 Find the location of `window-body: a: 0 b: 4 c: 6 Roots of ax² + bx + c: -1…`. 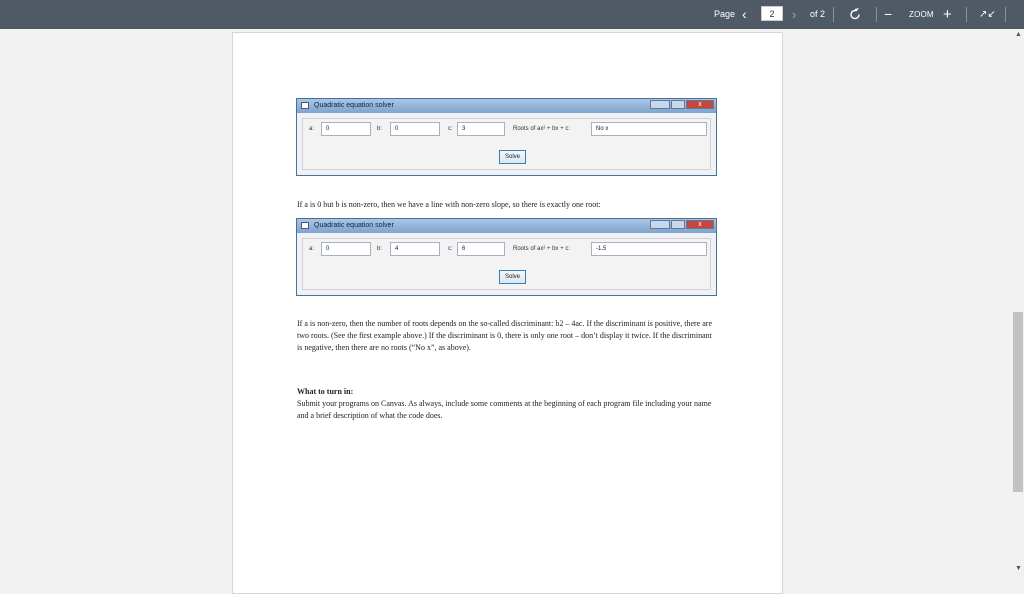

window-body: a: 0 b: 4 c: 6 Roots of ax² + bx + c: -1… is located at coordinates (506, 264).